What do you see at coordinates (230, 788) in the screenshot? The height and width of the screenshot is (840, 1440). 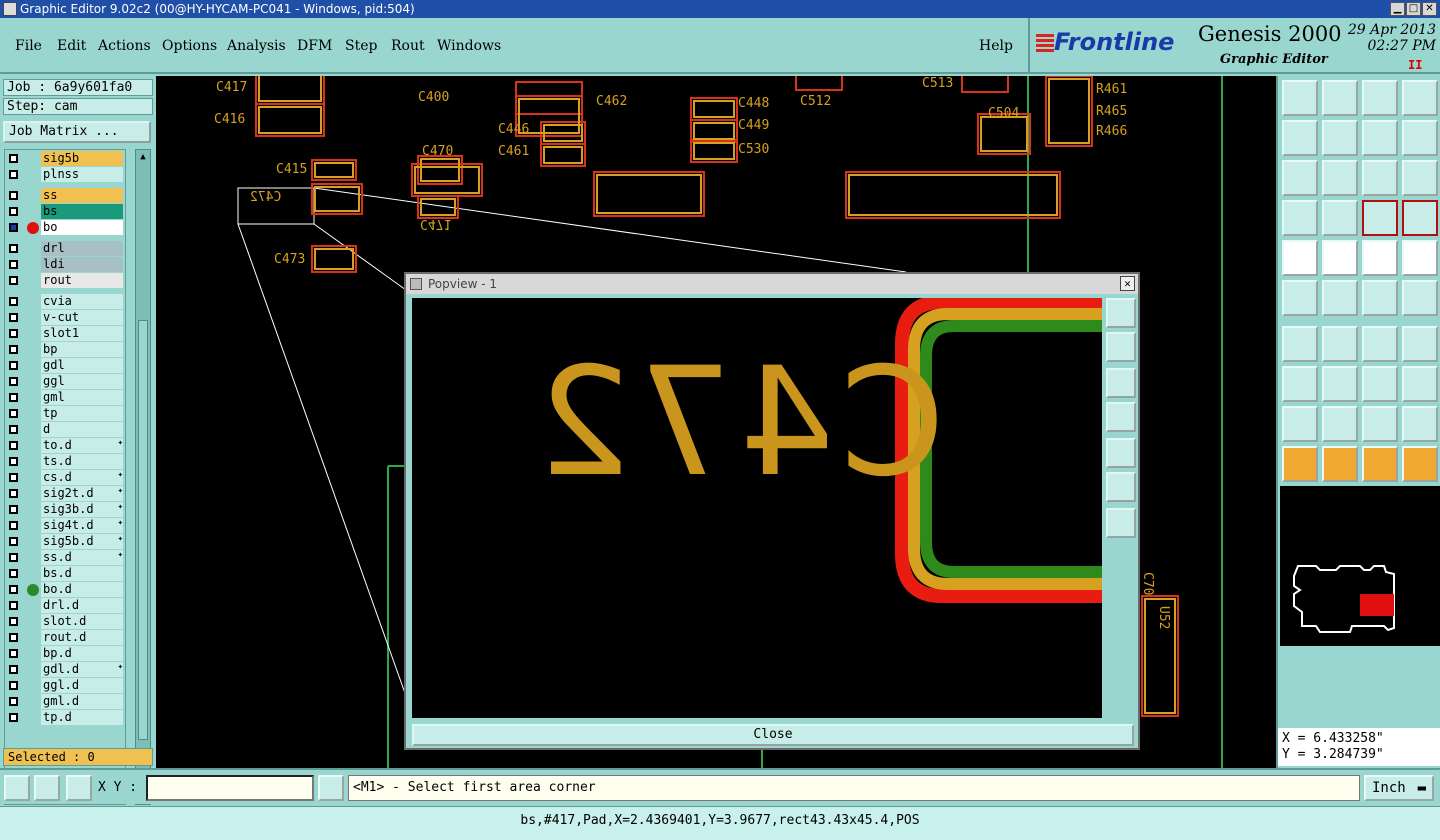 I see `xy-input` at bounding box center [230, 788].